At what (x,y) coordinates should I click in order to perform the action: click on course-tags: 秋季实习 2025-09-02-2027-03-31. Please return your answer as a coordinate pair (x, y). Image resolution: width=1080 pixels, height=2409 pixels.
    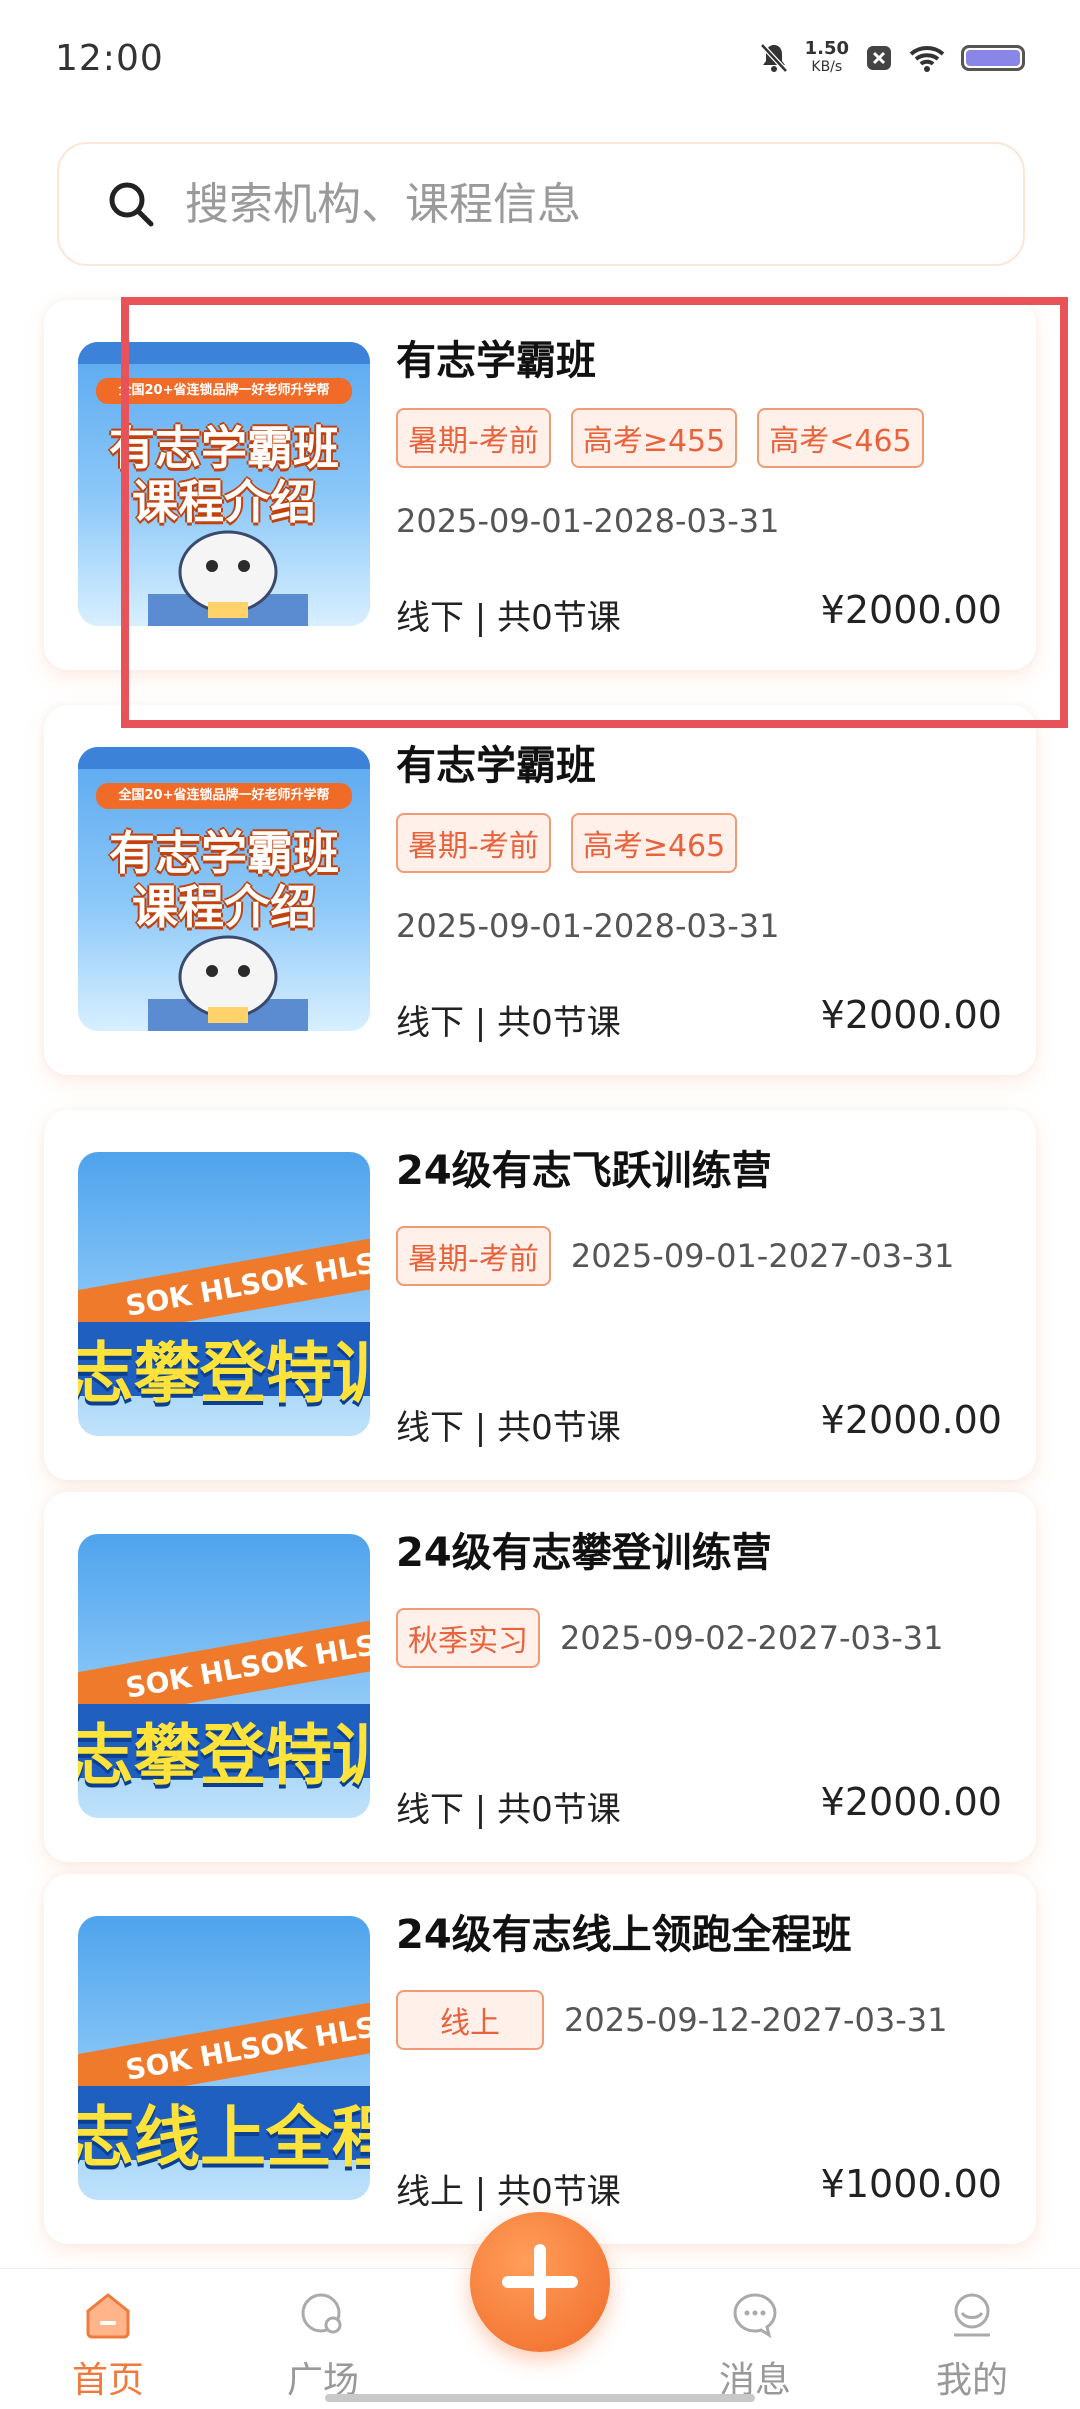
    Looking at the image, I should click on (669, 1638).